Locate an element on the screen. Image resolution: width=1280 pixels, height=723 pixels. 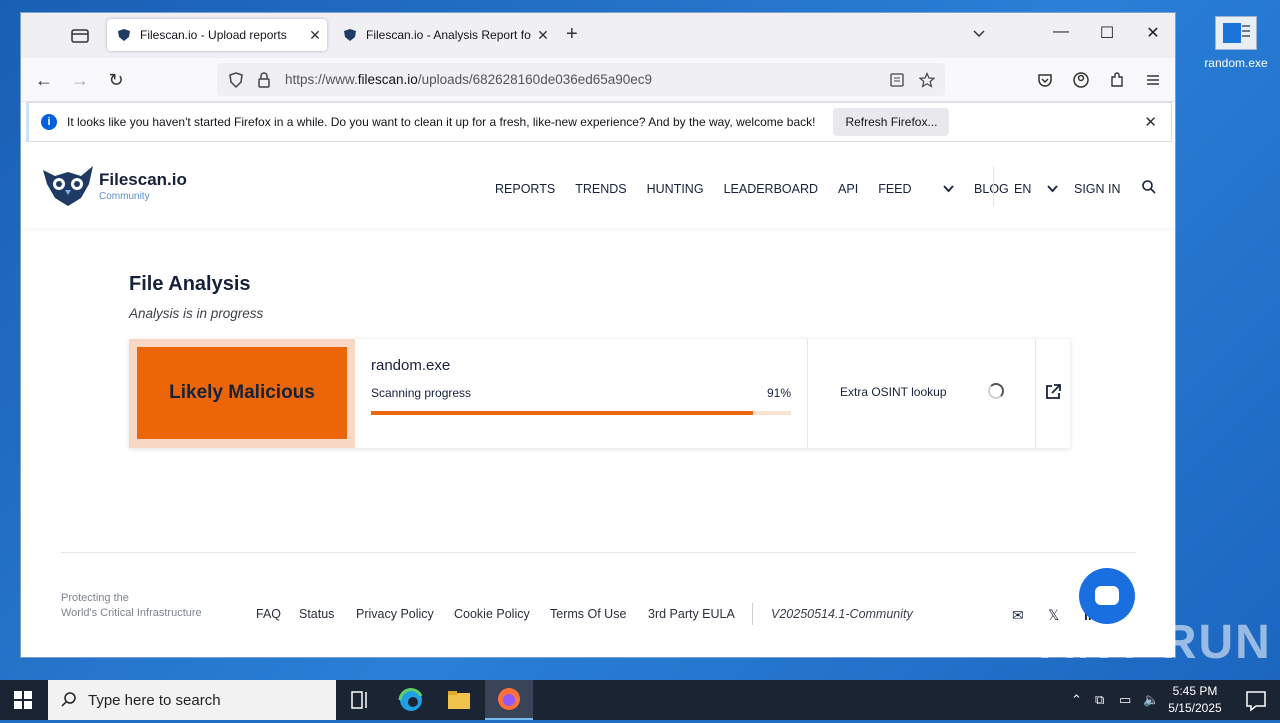
firefox-taskbar-button is located at coordinates (509, 700).